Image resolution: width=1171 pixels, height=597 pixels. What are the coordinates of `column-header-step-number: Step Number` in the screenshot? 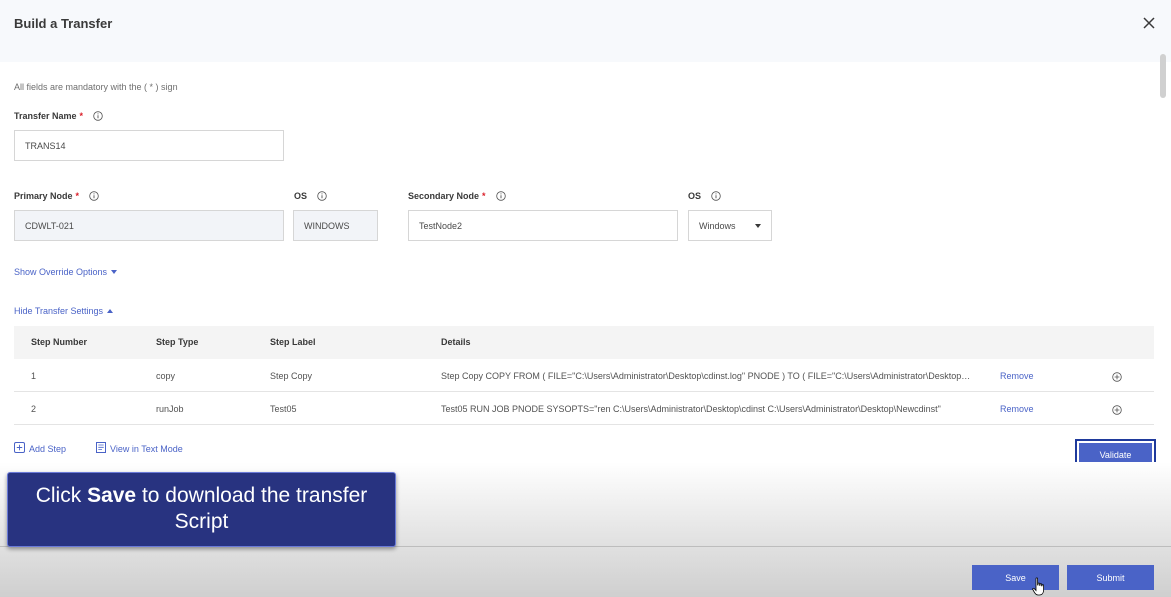 It's located at (59, 342).